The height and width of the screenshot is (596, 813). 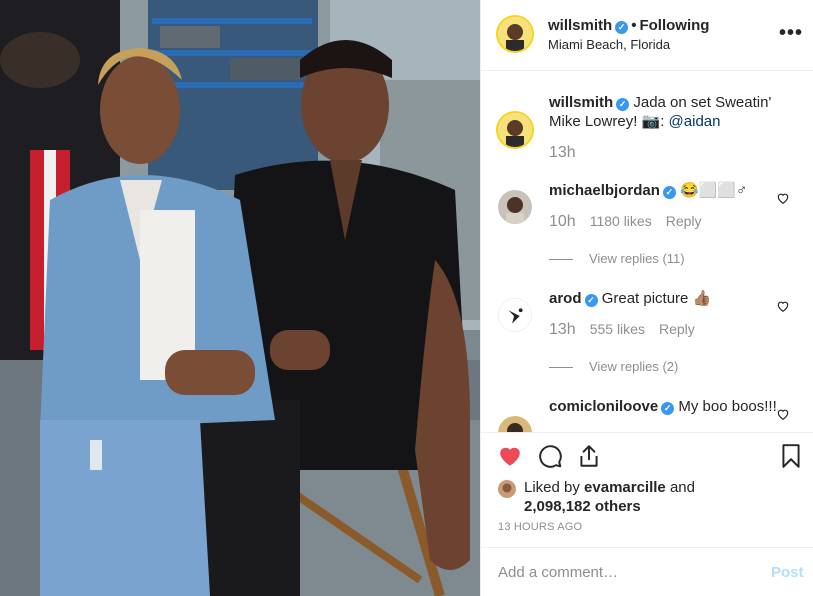 I want to click on comment-likes: 1180 likes, so click(x=621, y=221).